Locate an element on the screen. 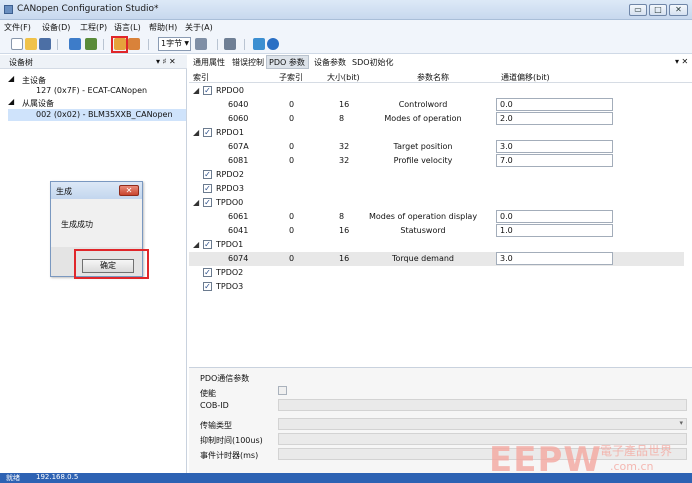 This screenshot has width=692, height=483. open-folder-icon is located at coordinates (31, 44).